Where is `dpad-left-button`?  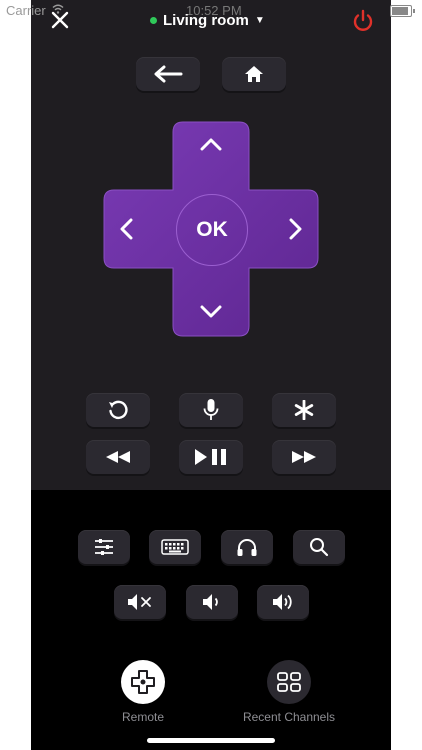
dpad-left-button is located at coordinates (126, 229).